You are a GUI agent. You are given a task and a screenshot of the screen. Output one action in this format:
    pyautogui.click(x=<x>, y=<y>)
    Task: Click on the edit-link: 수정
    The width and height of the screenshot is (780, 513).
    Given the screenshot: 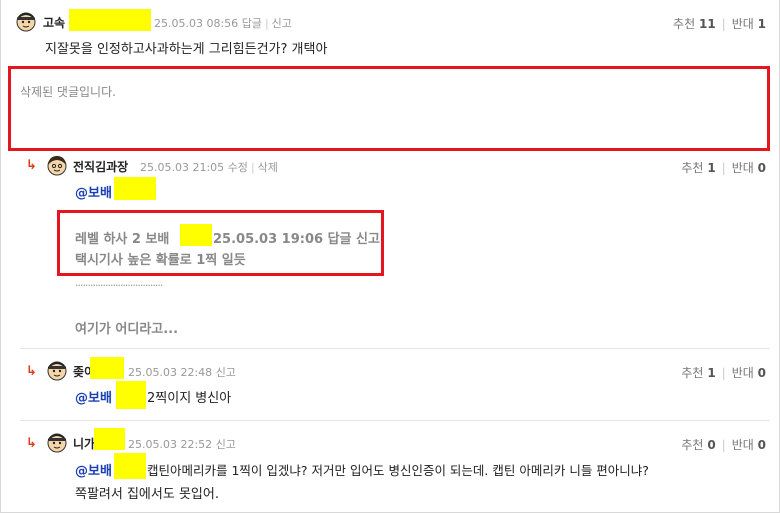 What is the action you would take?
    pyautogui.click(x=238, y=167)
    